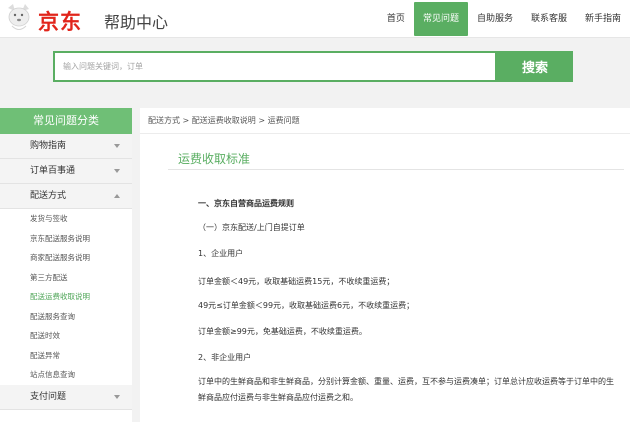 The height and width of the screenshot is (422, 630). I want to click on item-enterprise-user: 1、企业用户, so click(221, 253).